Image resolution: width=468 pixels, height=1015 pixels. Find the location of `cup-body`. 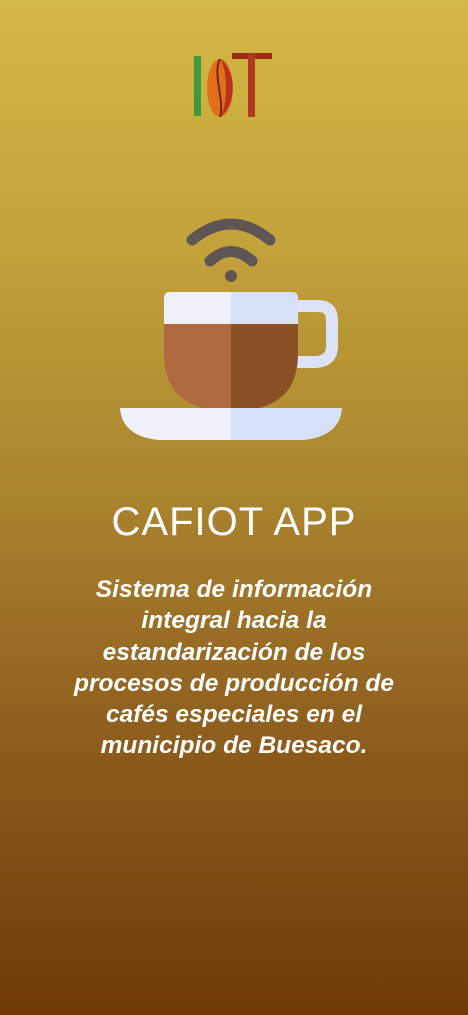

cup-body is located at coordinates (197, 367).